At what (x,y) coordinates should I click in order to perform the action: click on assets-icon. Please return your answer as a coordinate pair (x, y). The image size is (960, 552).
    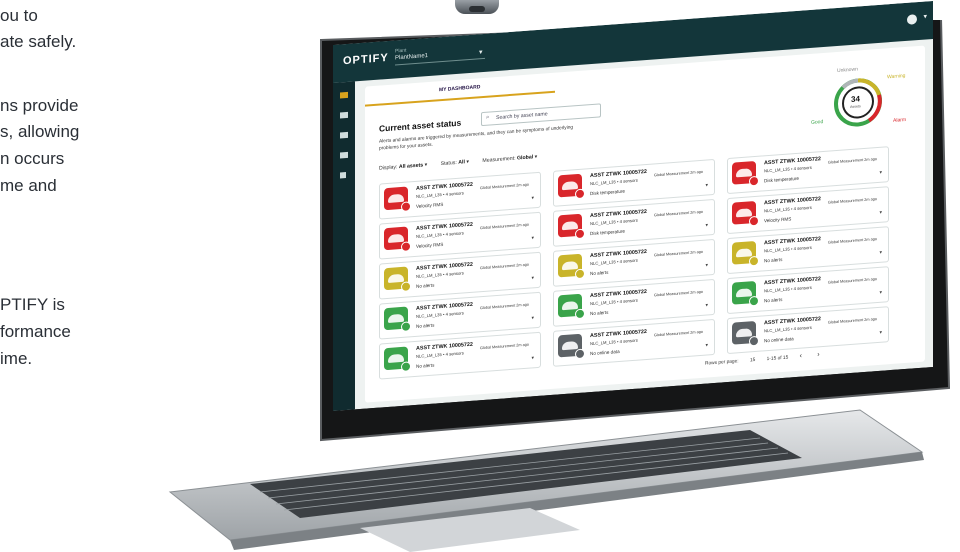
    Looking at the image, I should click on (344, 115).